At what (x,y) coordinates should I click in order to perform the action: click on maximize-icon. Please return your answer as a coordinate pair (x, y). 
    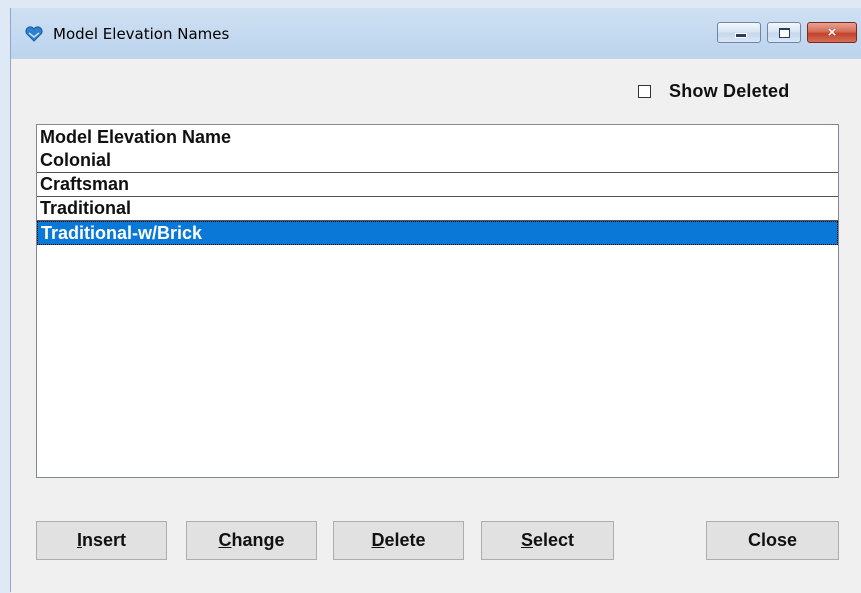
    Looking at the image, I should click on (784, 33).